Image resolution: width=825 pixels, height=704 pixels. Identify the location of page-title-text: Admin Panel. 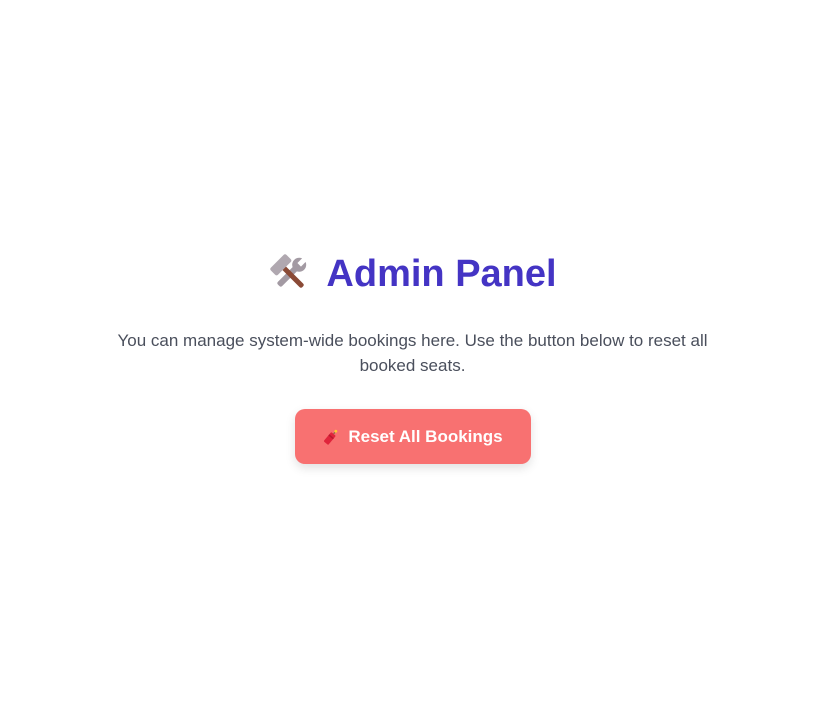
(441, 274).